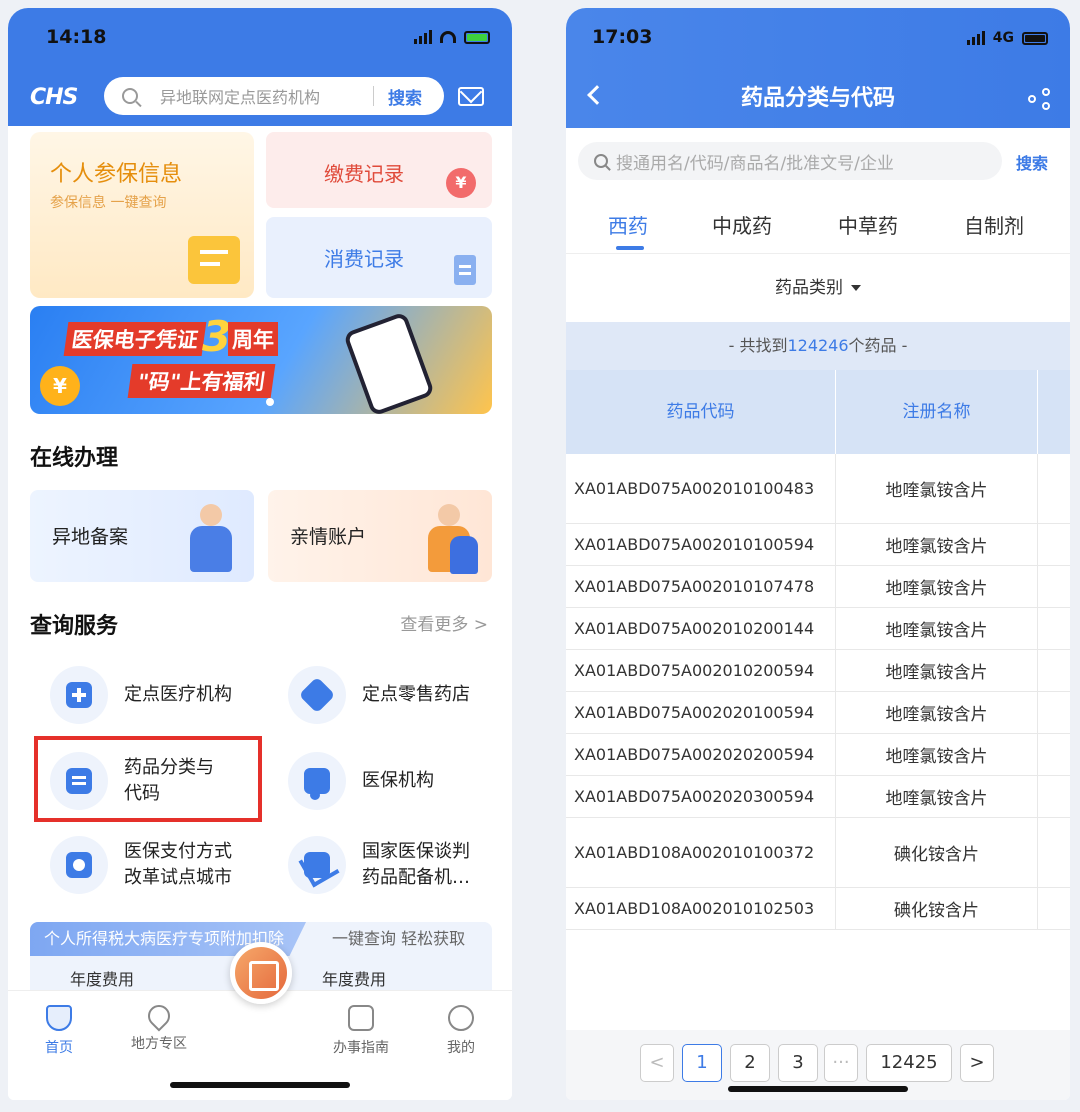 The width and height of the screenshot is (1080, 1112). I want to click on table-row: XA01ABD075A002020100594 地喹氯铵含片, so click(818, 713).